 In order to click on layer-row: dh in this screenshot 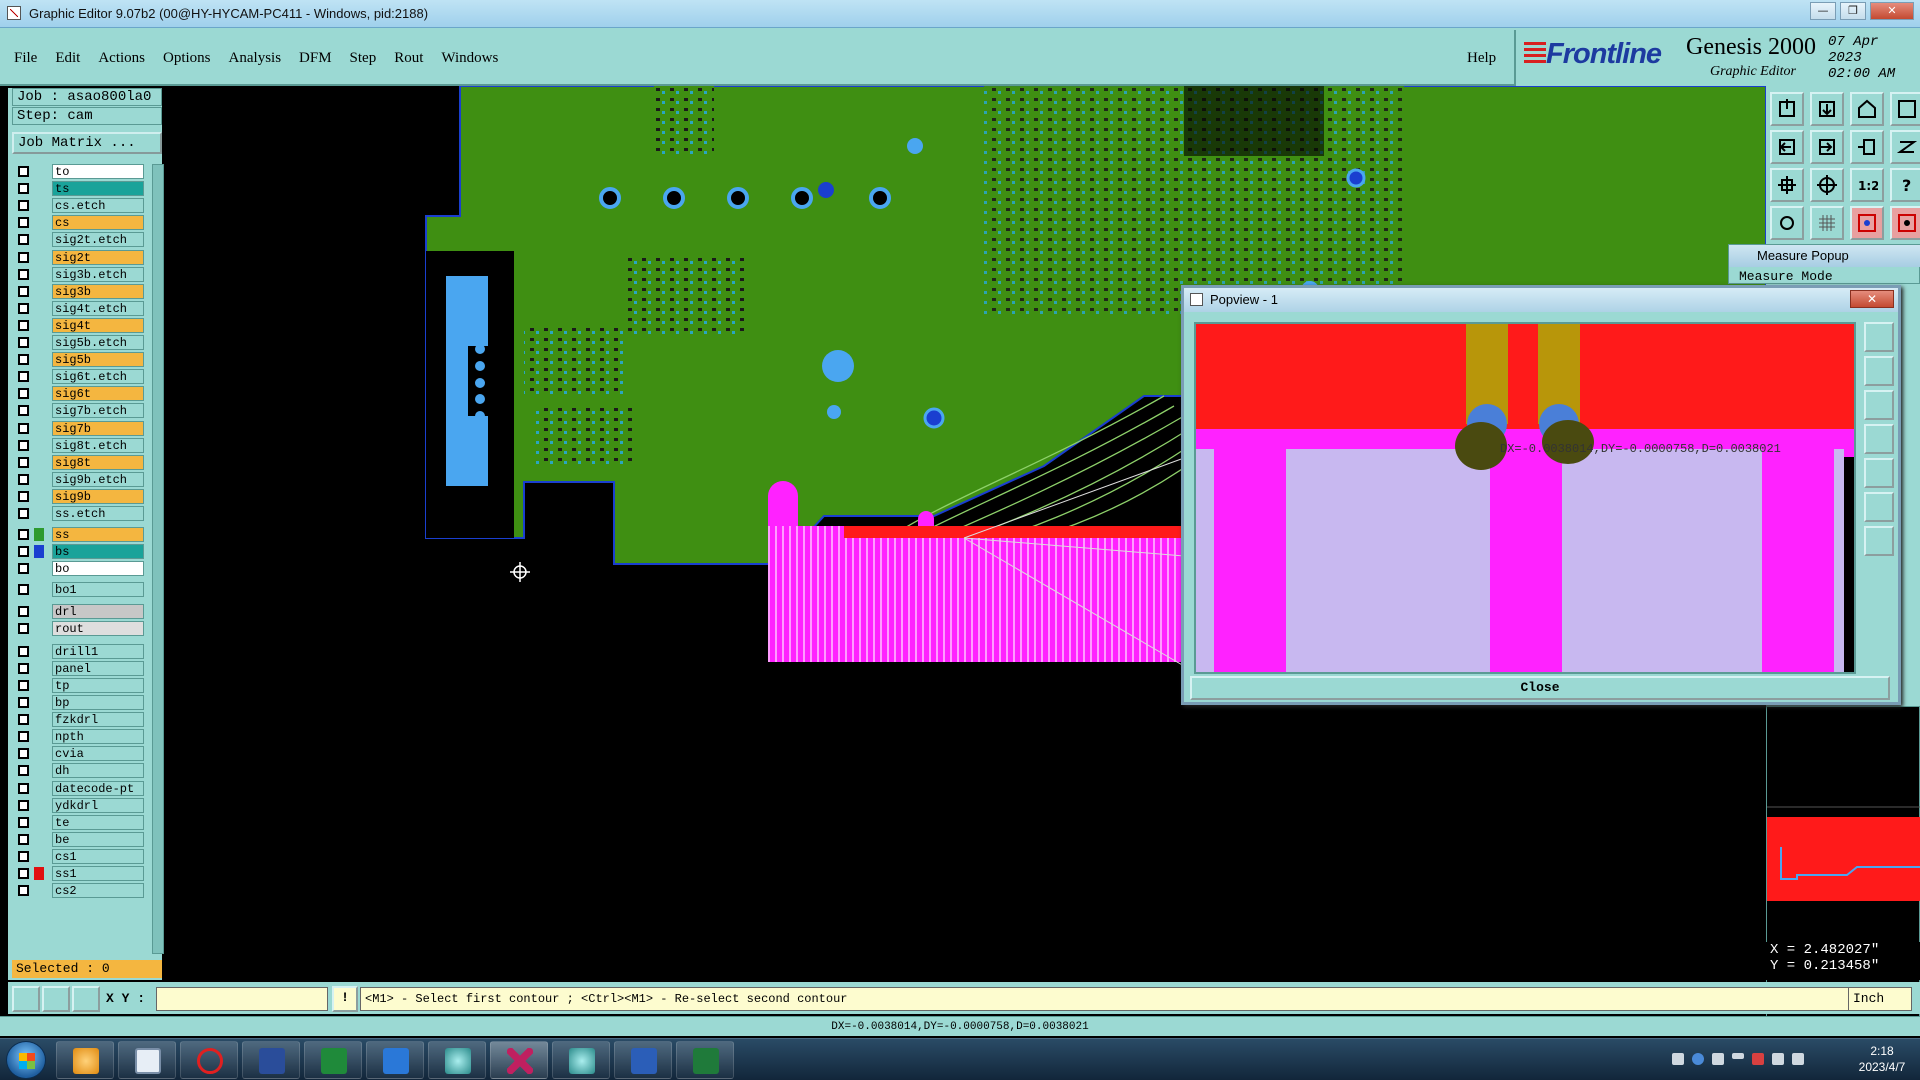, I will do `click(80, 771)`.